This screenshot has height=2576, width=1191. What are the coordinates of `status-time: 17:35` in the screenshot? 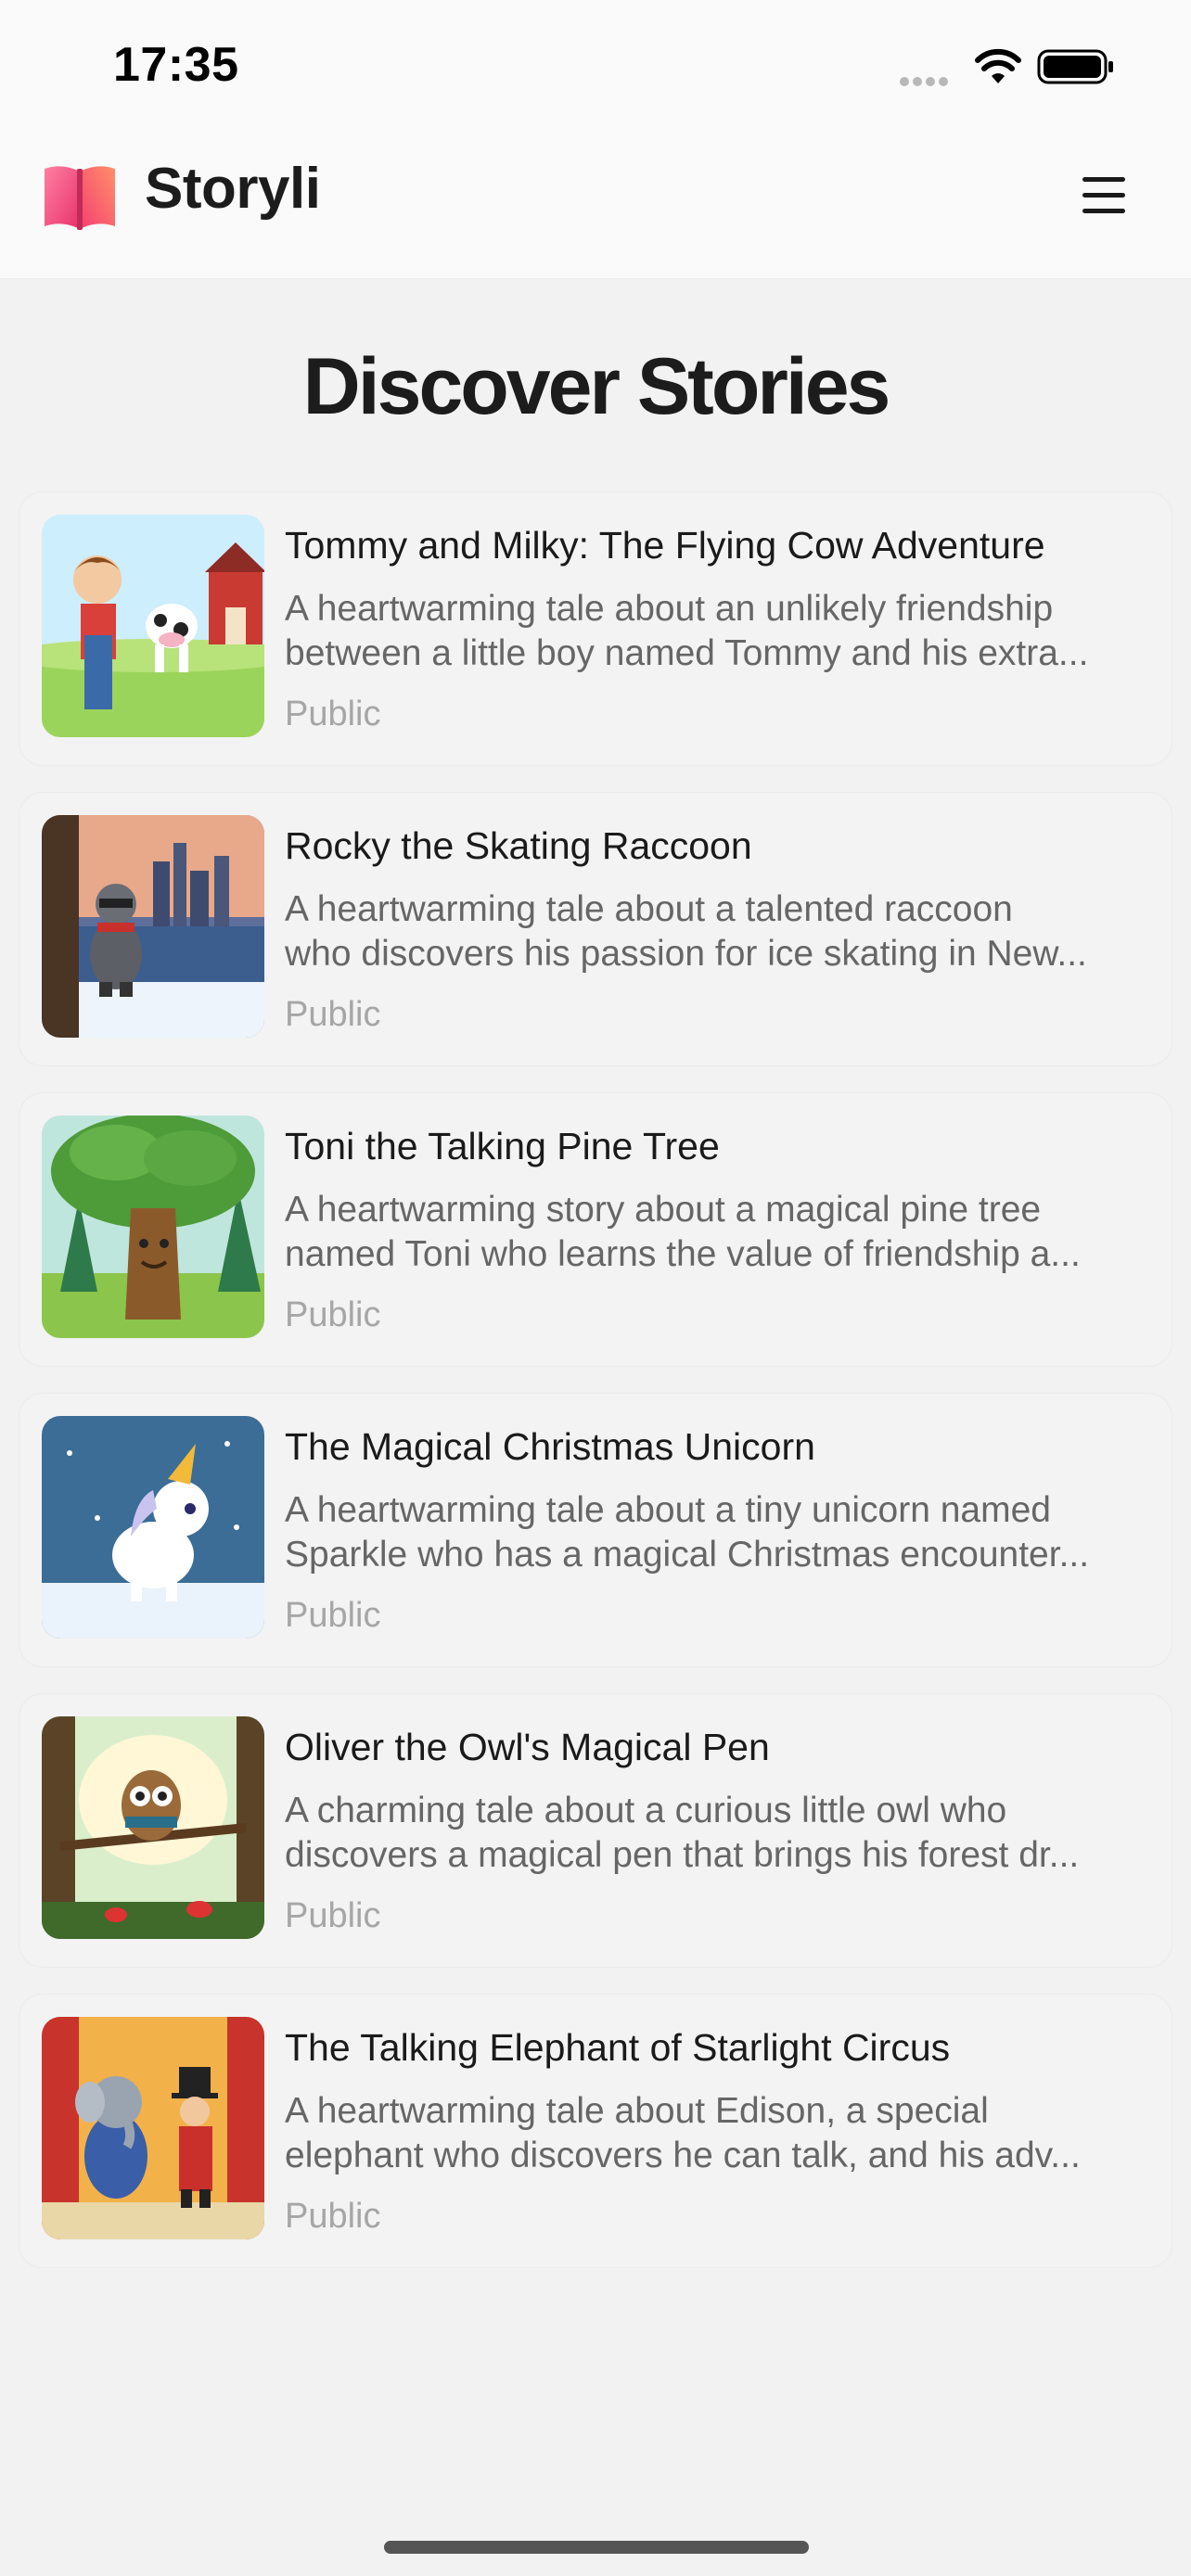 It's located at (176, 65).